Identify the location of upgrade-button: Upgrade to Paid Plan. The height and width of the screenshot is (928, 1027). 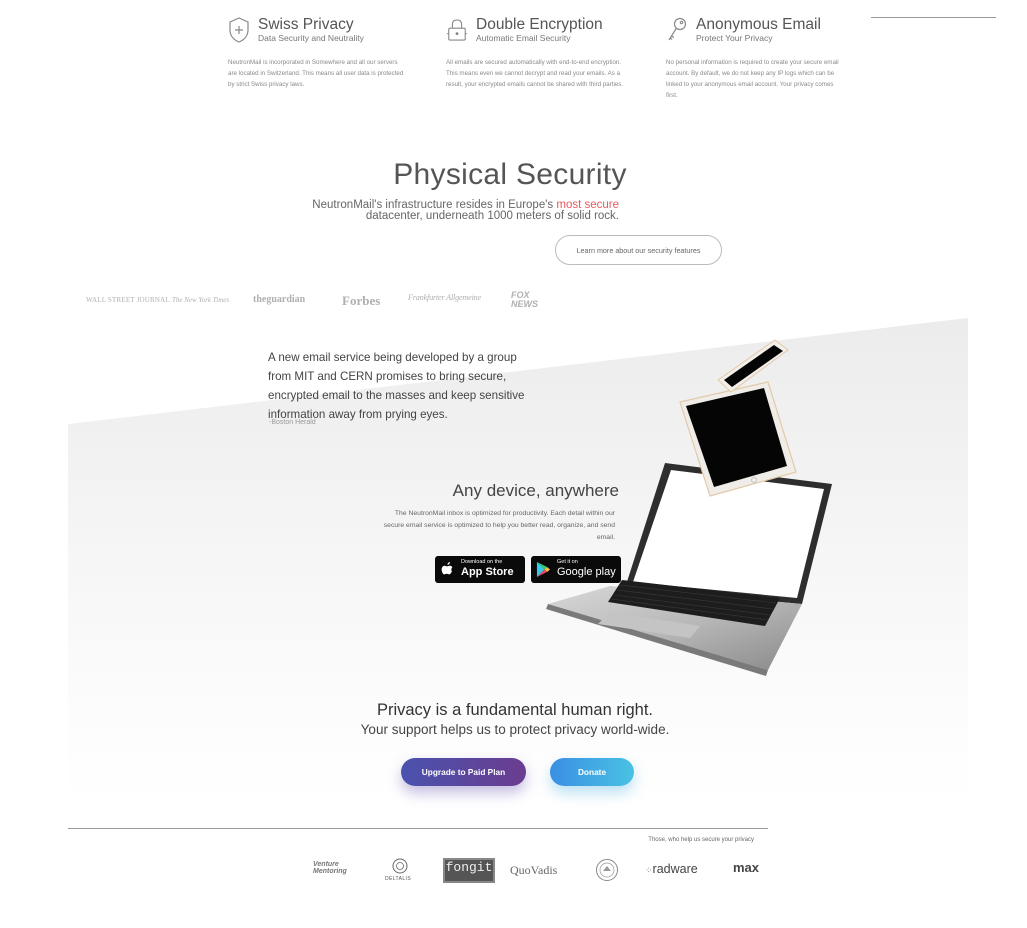
(463, 772).